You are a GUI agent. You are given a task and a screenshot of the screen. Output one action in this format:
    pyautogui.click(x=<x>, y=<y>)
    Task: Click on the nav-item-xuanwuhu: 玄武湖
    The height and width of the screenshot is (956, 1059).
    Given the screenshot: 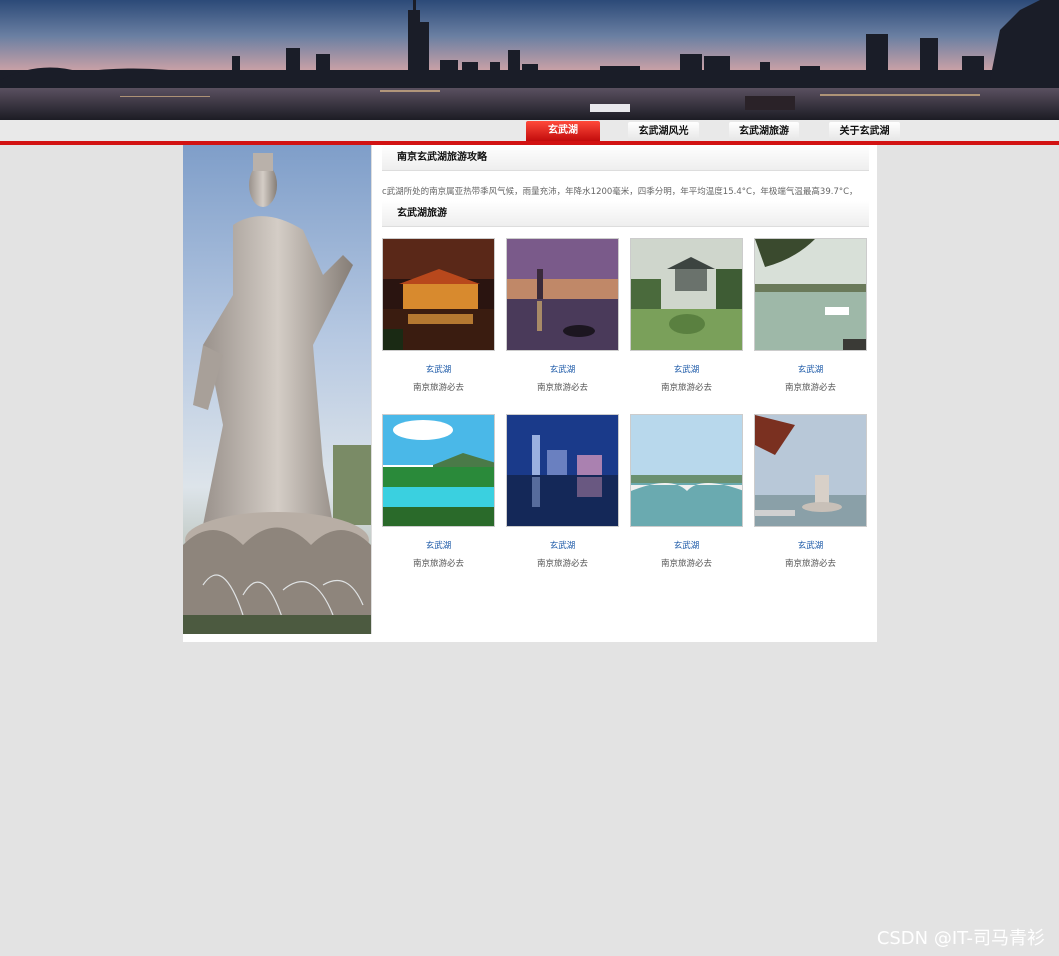 What is the action you would take?
    pyautogui.click(x=563, y=131)
    